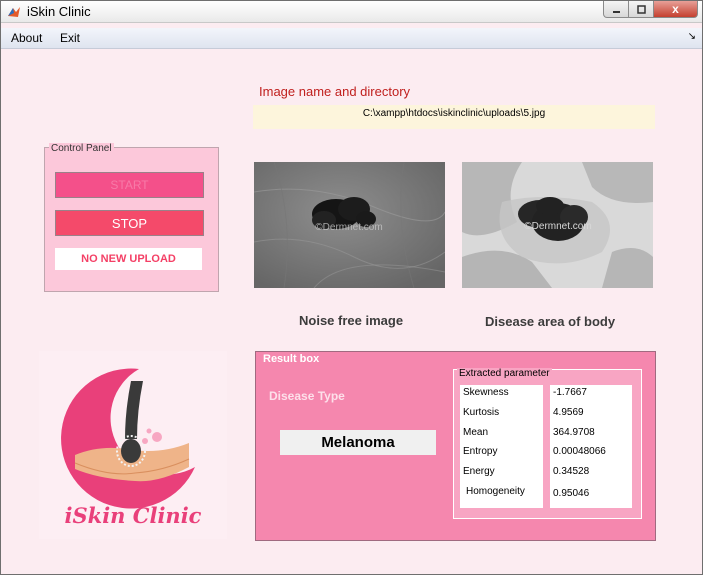 This screenshot has width=703, height=575. I want to click on image-name-label: Image name and directory, so click(335, 91).